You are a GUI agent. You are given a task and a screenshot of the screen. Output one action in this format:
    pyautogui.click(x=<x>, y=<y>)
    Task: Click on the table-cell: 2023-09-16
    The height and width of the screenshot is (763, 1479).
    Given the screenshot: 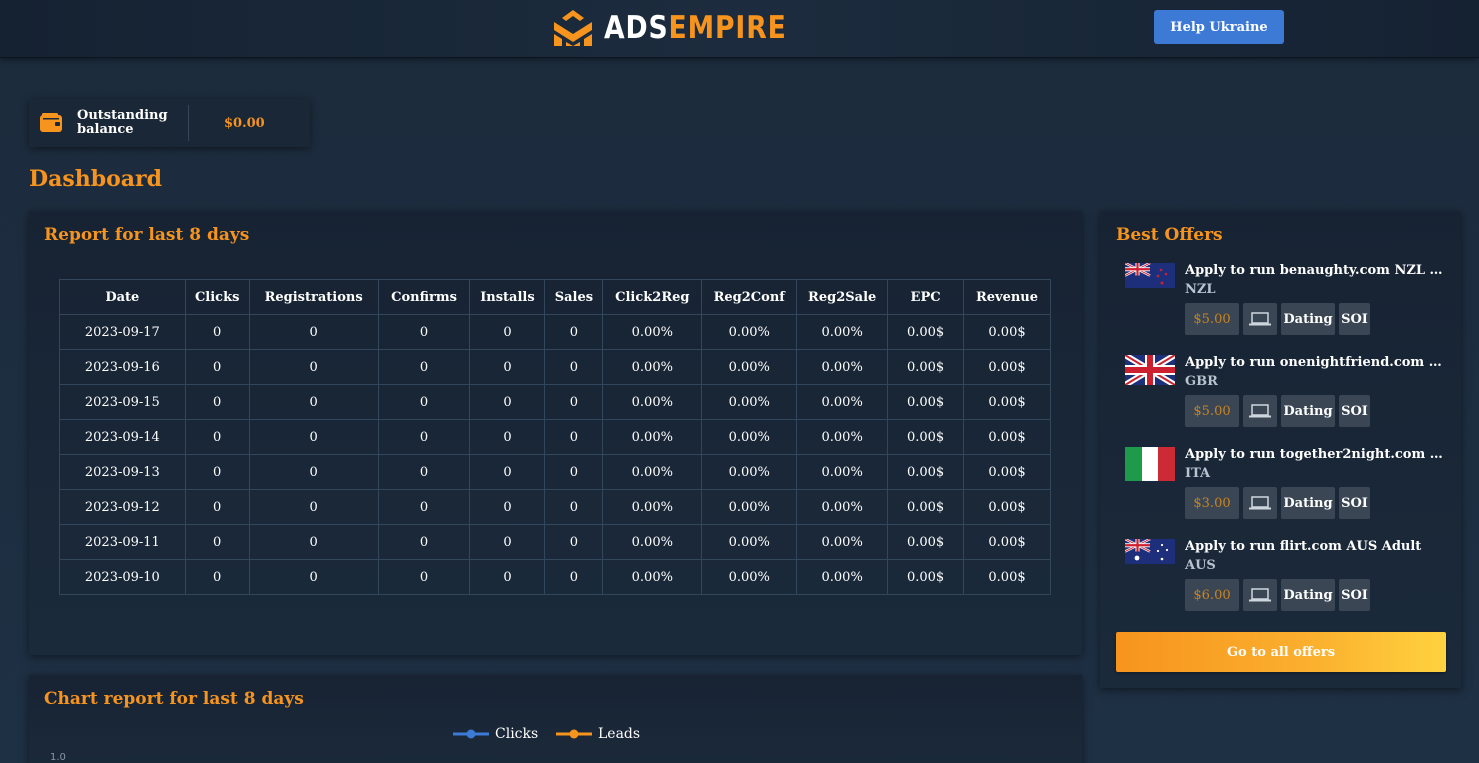 What is the action you would take?
    pyautogui.click(x=122, y=367)
    